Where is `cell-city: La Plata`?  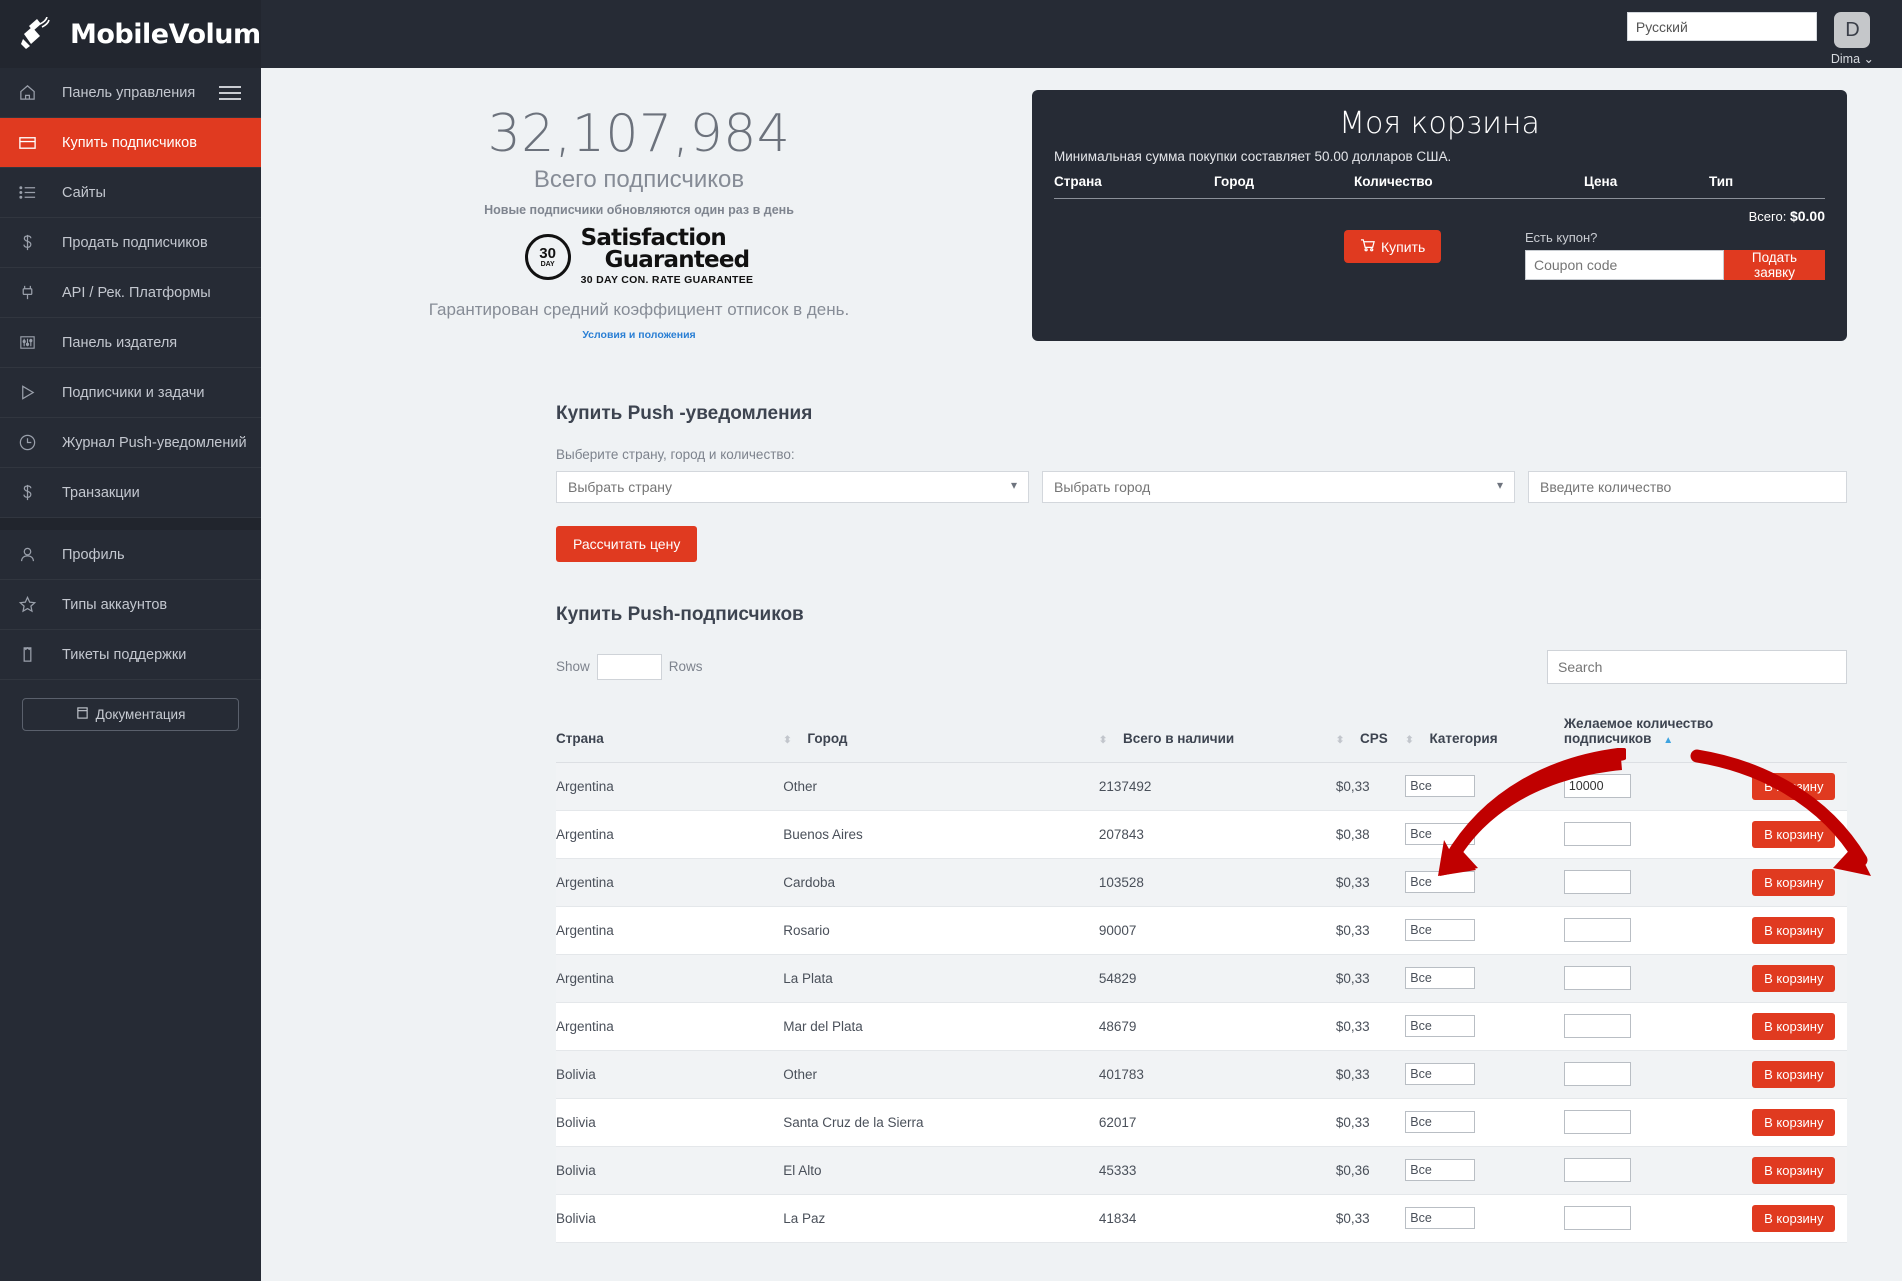 cell-city: La Plata is located at coordinates (941, 978).